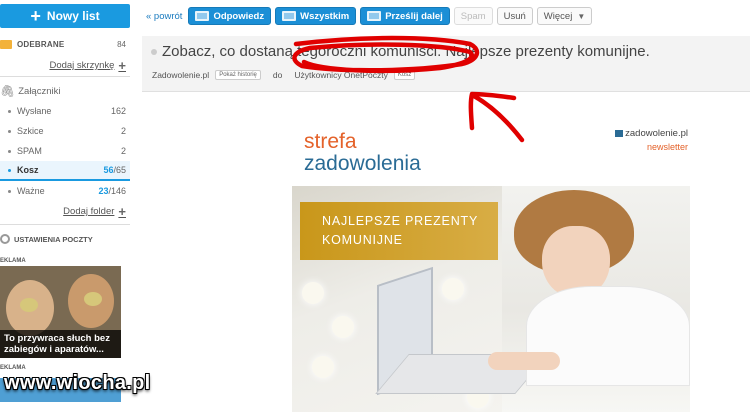 This screenshot has width=750, height=412. Describe the element at coordinates (29, 151) in the screenshot. I see `folder-label: SPAM` at that location.